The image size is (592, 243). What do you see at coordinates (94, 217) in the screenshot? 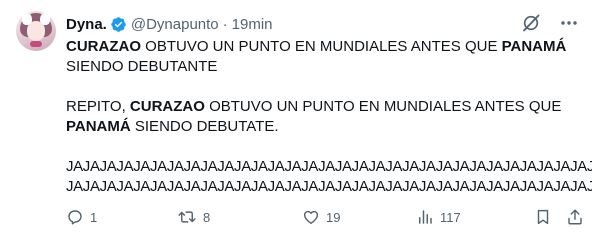
I see `reply-count: 1` at bounding box center [94, 217].